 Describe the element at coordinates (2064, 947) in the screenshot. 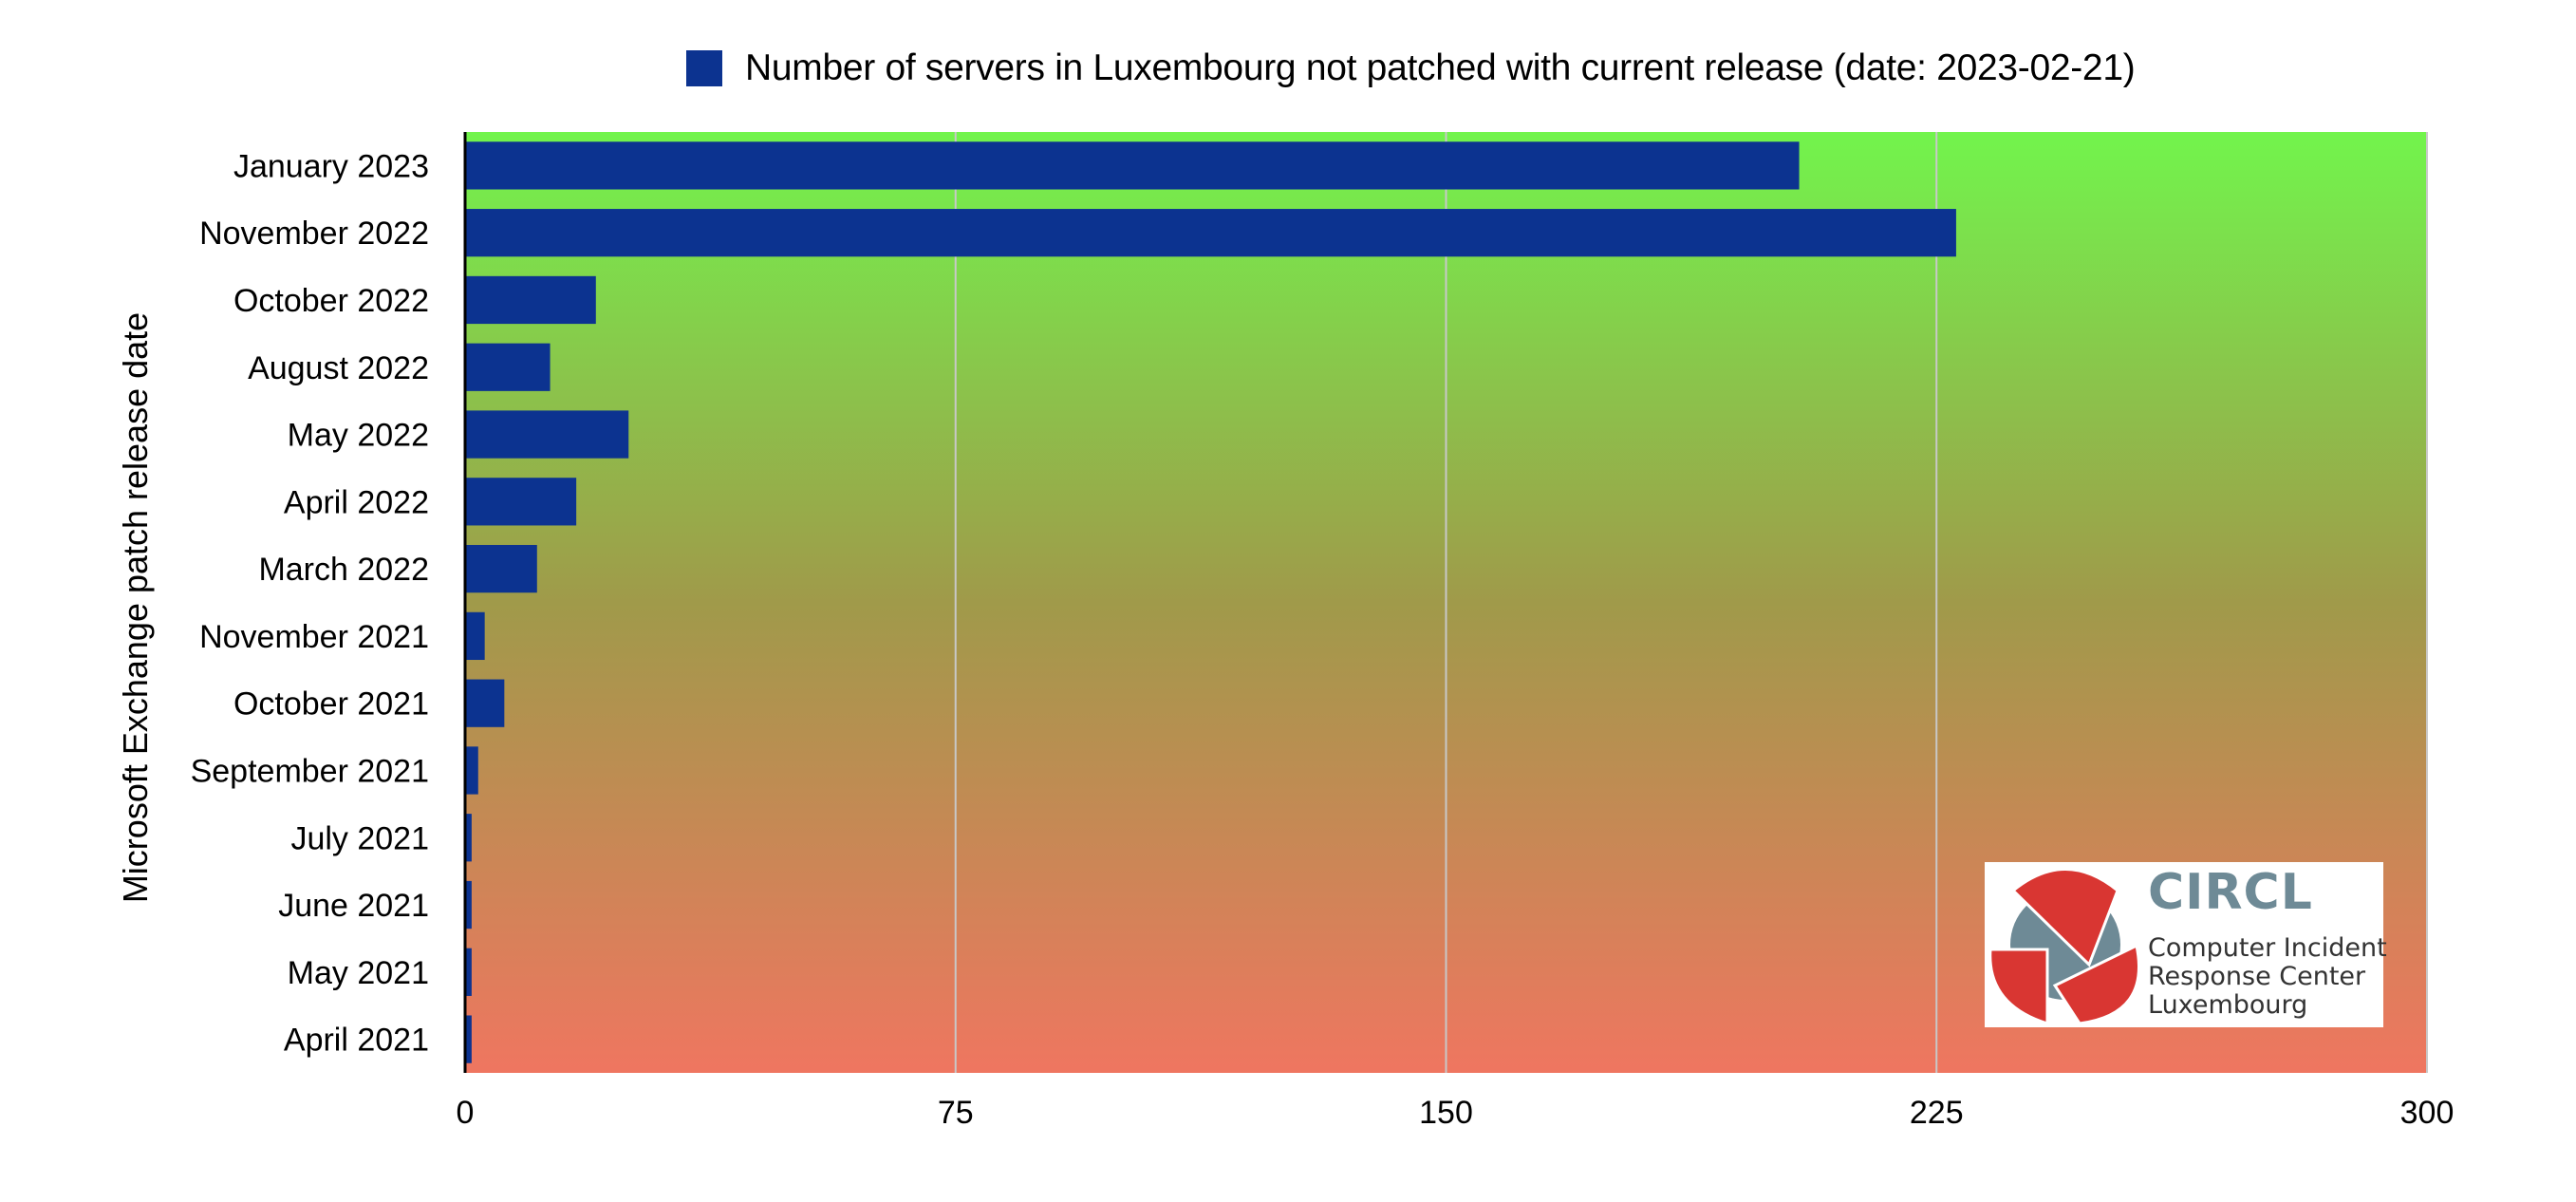

I see `circl-aperture-icon` at that location.